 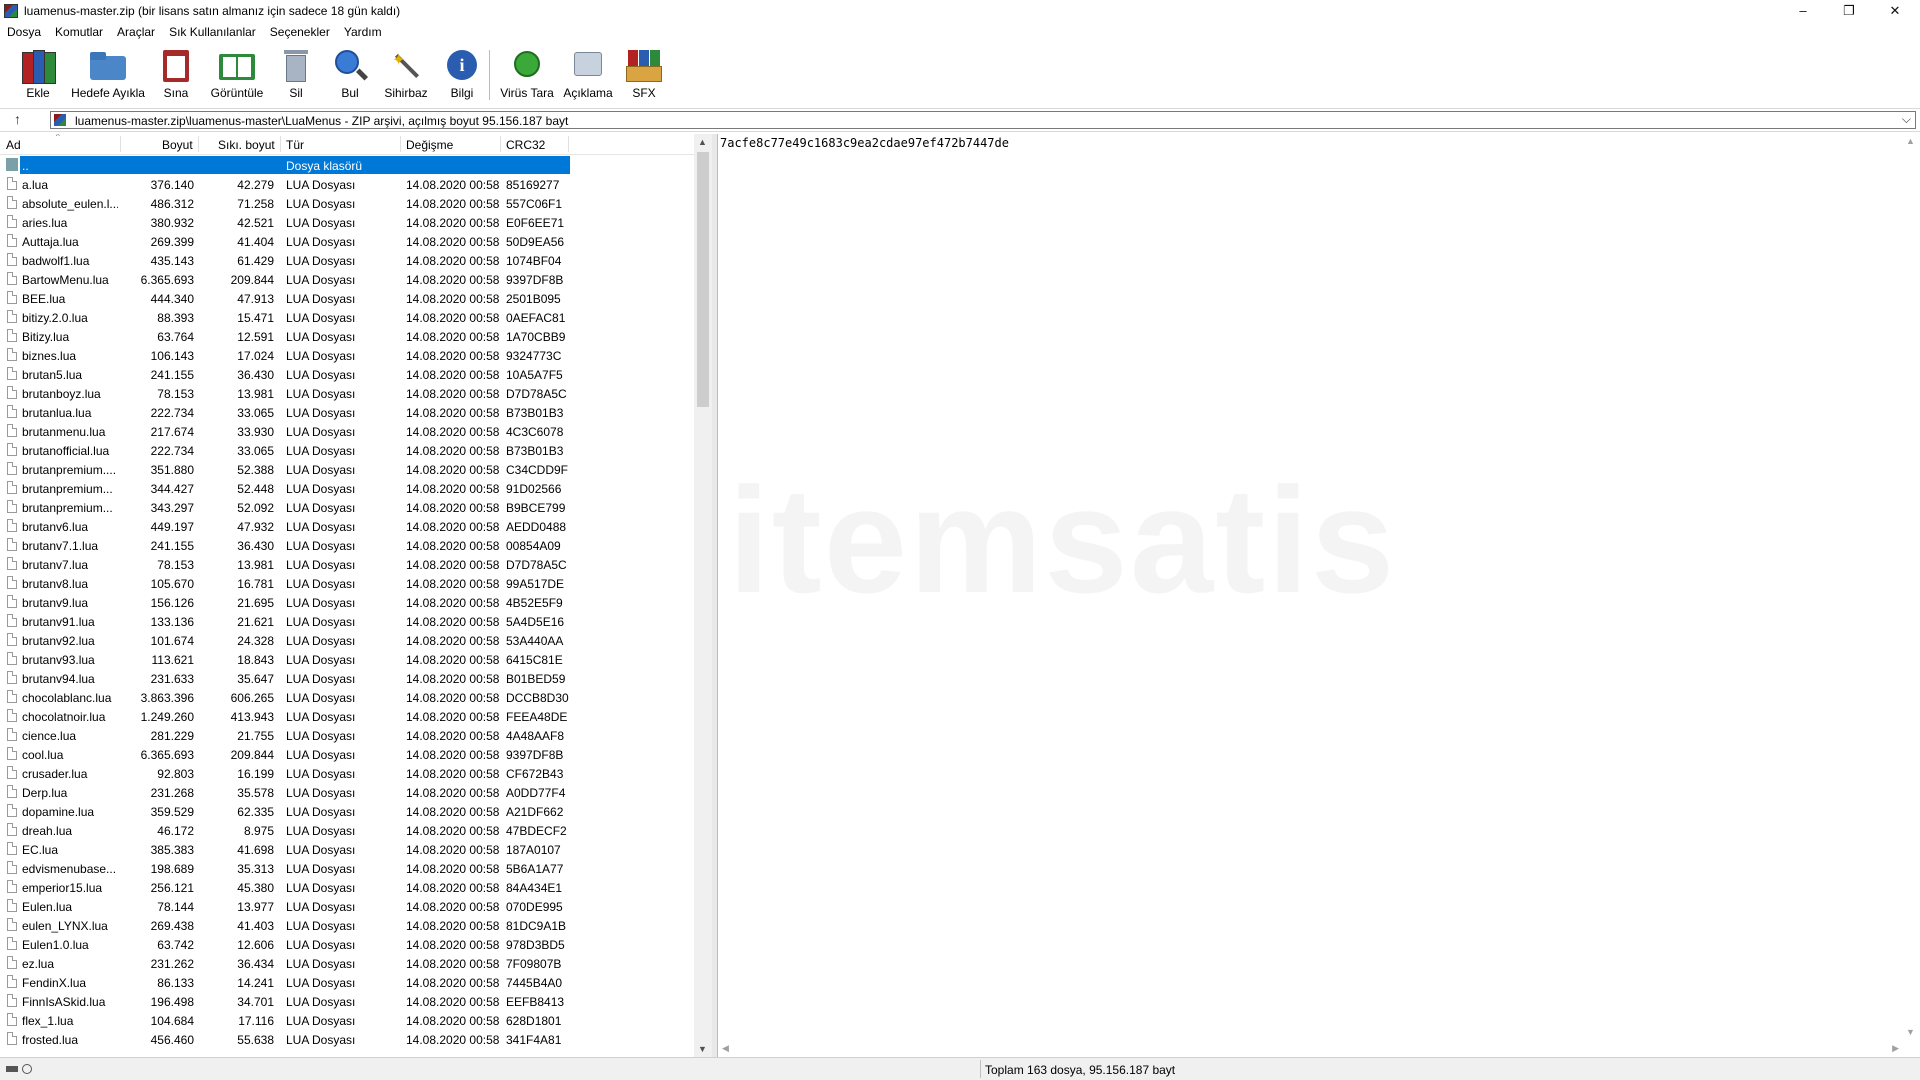 I want to click on viewer-horizontal-scrollbar: ◀ ▶, so click(x=1310, y=1049).